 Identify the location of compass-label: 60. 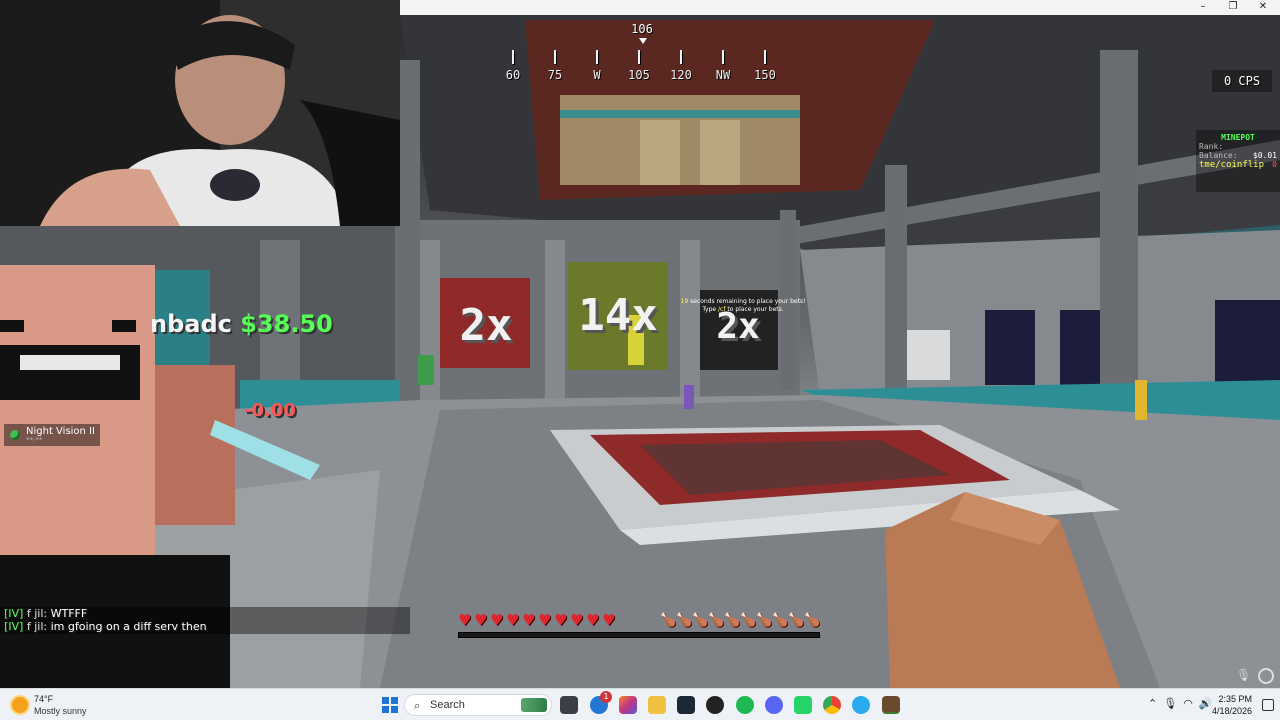
(513, 75).